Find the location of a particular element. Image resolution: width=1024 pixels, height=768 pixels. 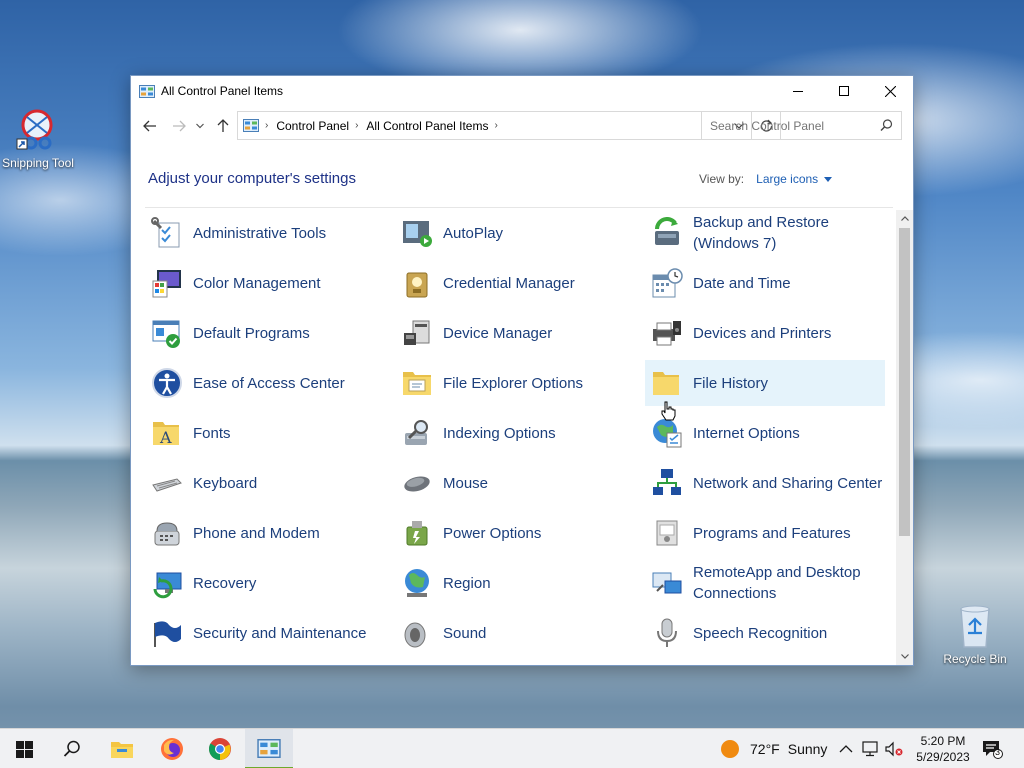

view-by-value: Large icons is located at coordinates (787, 179).